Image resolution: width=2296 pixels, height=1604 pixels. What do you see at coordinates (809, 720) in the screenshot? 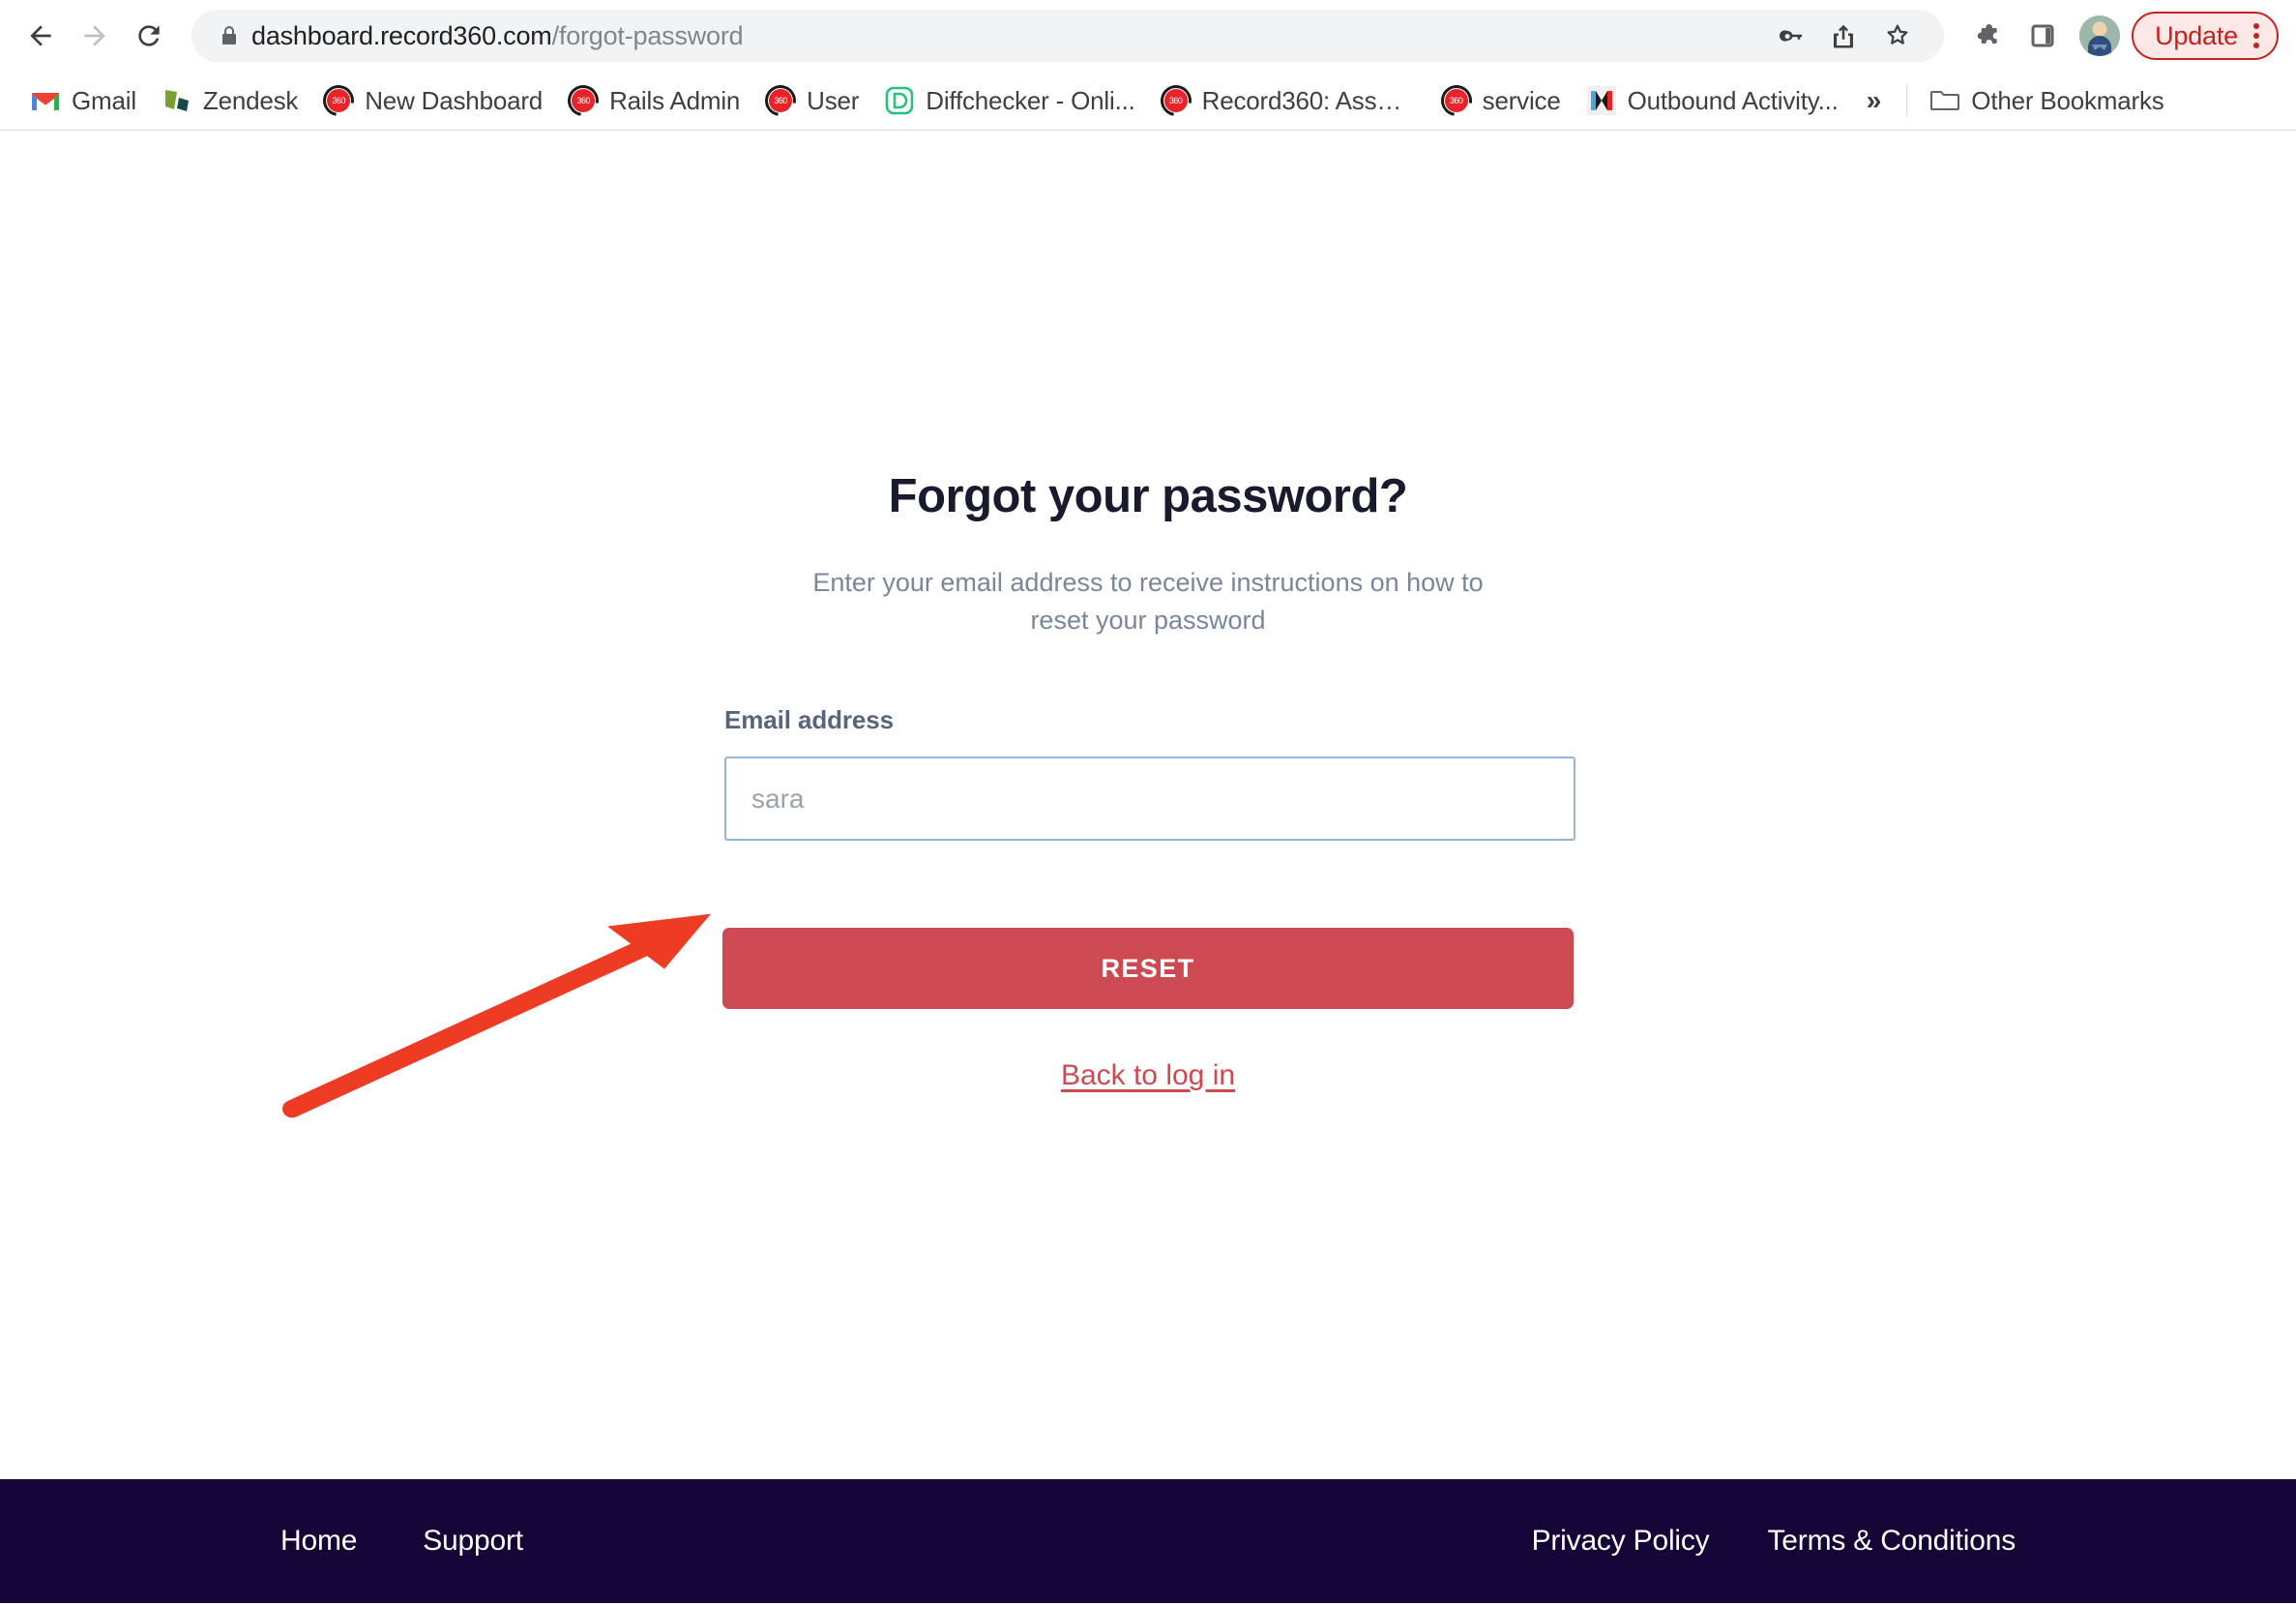
I see `email-field-label: Email address` at bounding box center [809, 720].